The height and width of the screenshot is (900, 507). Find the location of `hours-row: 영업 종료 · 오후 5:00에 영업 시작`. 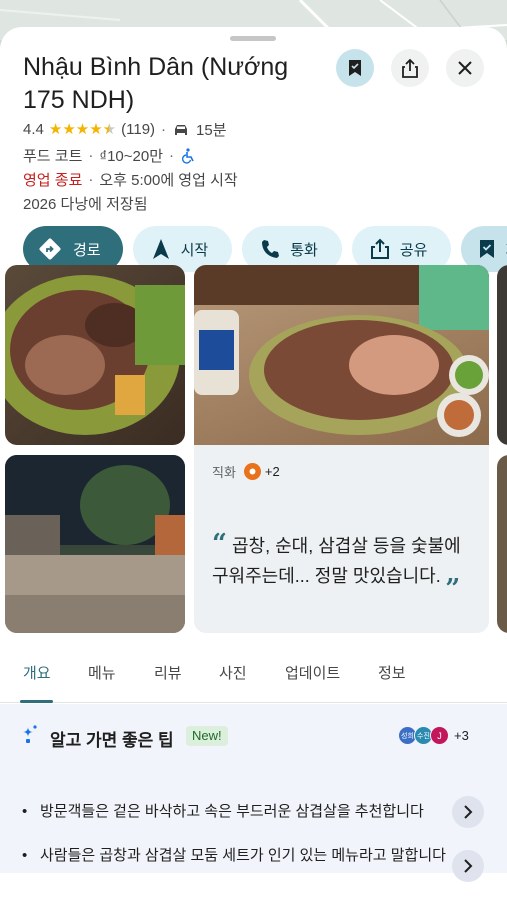

hours-row: 영업 종료 · 오후 5:00에 영업 시작 is located at coordinates (130, 179).